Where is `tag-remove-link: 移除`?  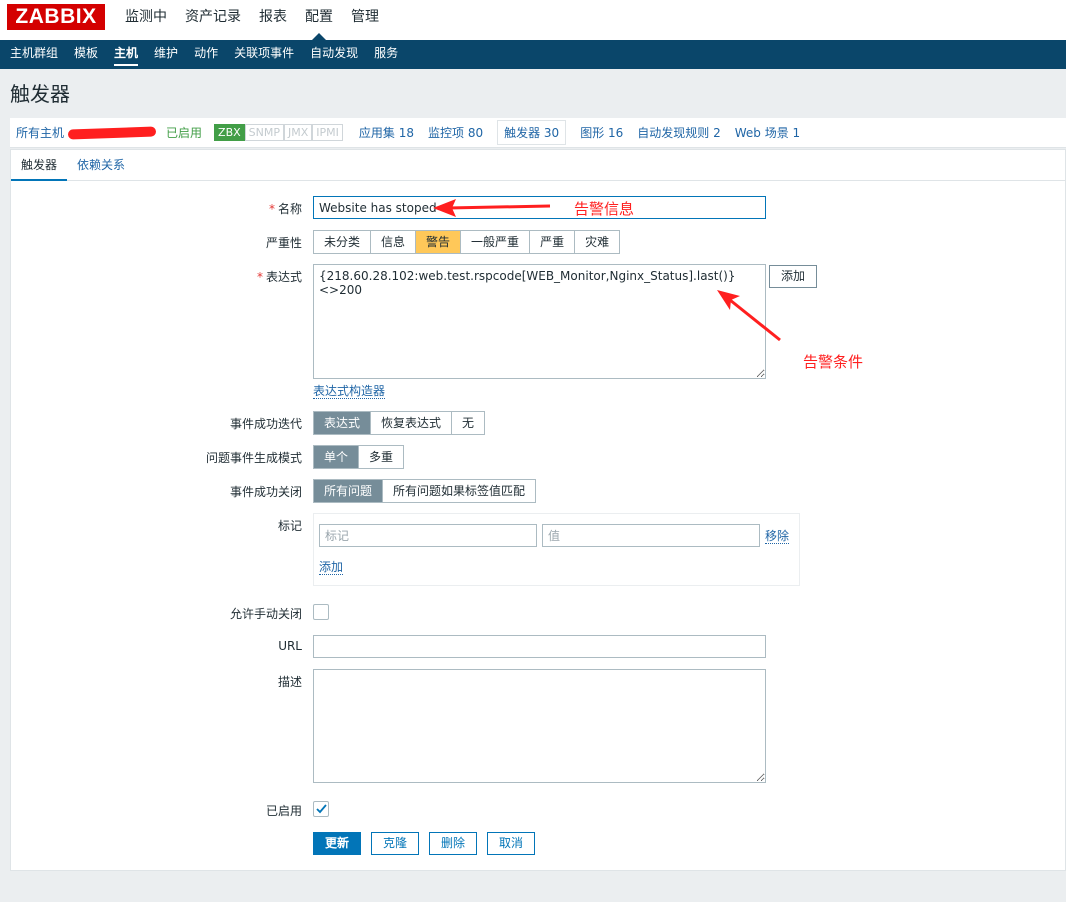
tag-remove-link: 移除 is located at coordinates (777, 536).